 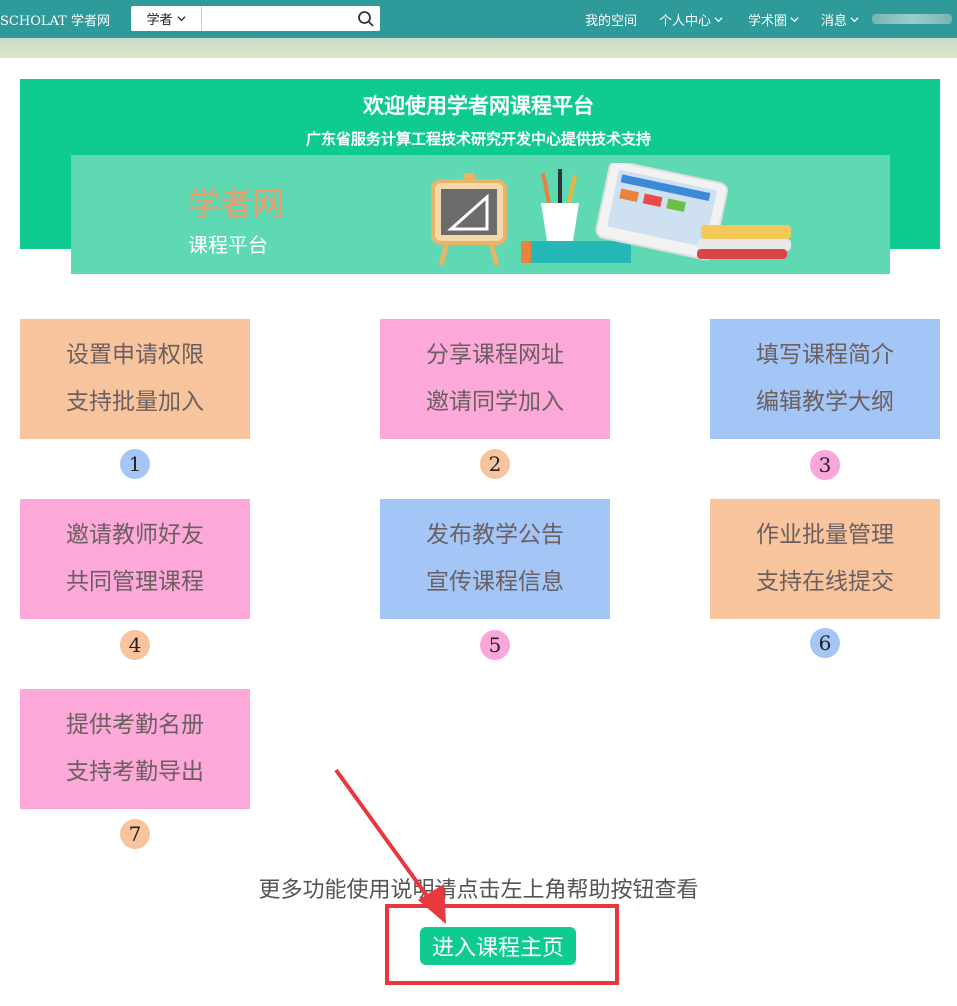 What do you see at coordinates (236, 204) in the screenshot?
I see `logo-text: 学者网` at bounding box center [236, 204].